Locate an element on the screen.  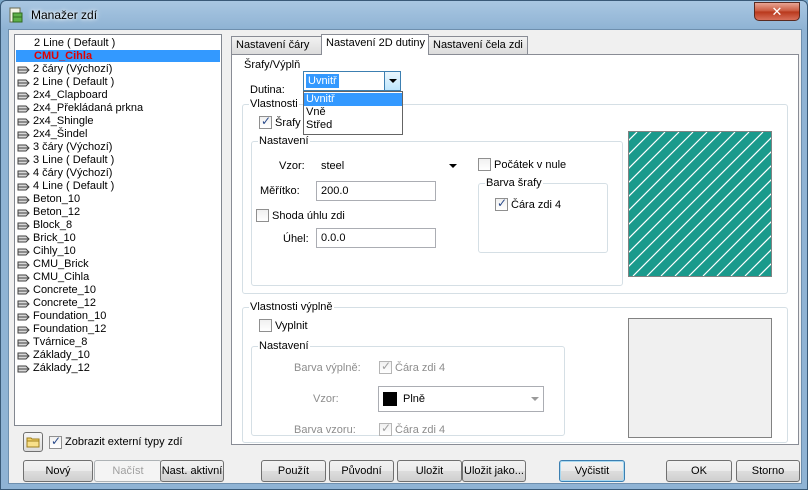
fill-checkbox-row: Vyplnit is located at coordinates (283, 325).